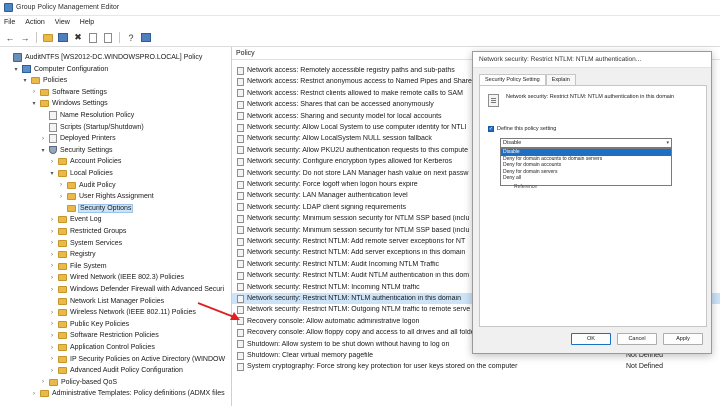 Image resolution: width=720 pixels, height=406 pixels. What do you see at coordinates (116, 277) in the screenshot?
I see `tree-item: › Wired Network (IEEE 802.3) Policies` at bounding box center [116, 277].